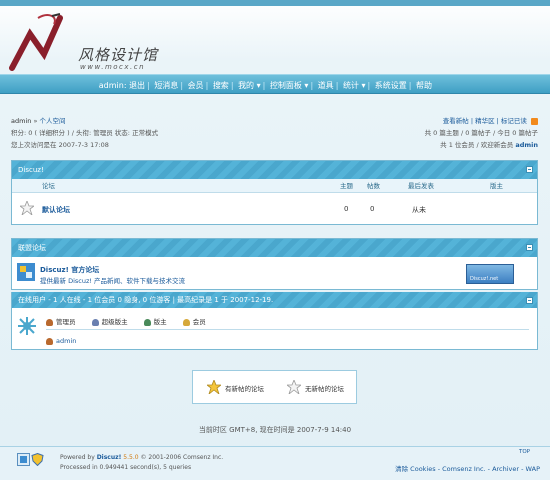  Describe the element at coordinates (274, 186) in the screenshot. I see `forum-table-header: 论坛 主题 帖数 最后发表 版主` at that location.